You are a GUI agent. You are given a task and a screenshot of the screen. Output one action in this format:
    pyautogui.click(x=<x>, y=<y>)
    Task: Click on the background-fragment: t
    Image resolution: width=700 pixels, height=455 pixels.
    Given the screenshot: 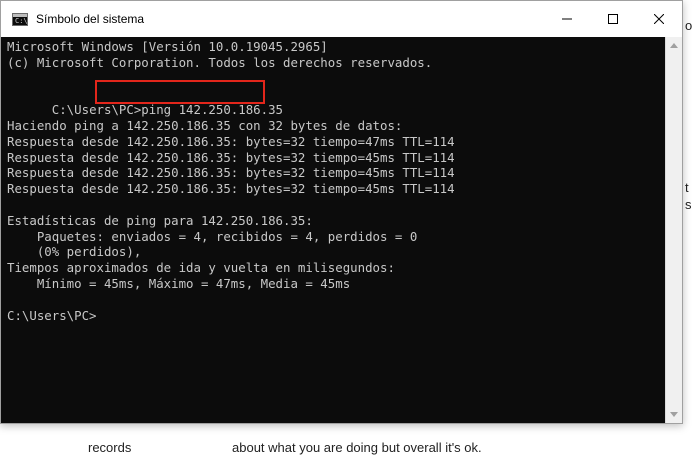 What is the action you would take?
    pyautogui.click(x=687, y=187)
    